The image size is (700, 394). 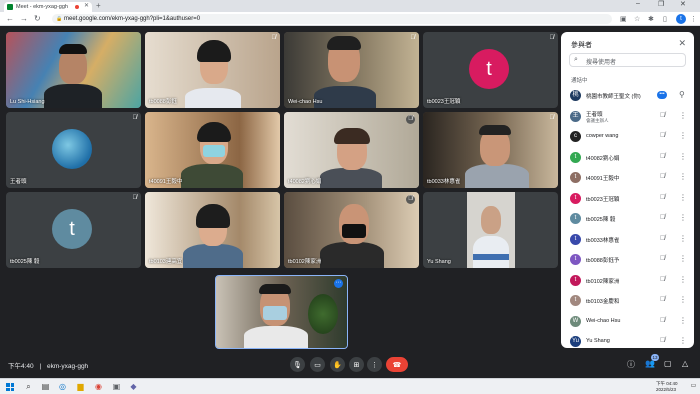 What do you see at coordinates (629, 158) in the screenshot?
I see `participant-row: t t40082劉心娟 🎙̸ ⋮` at bounding box center [629, 158].